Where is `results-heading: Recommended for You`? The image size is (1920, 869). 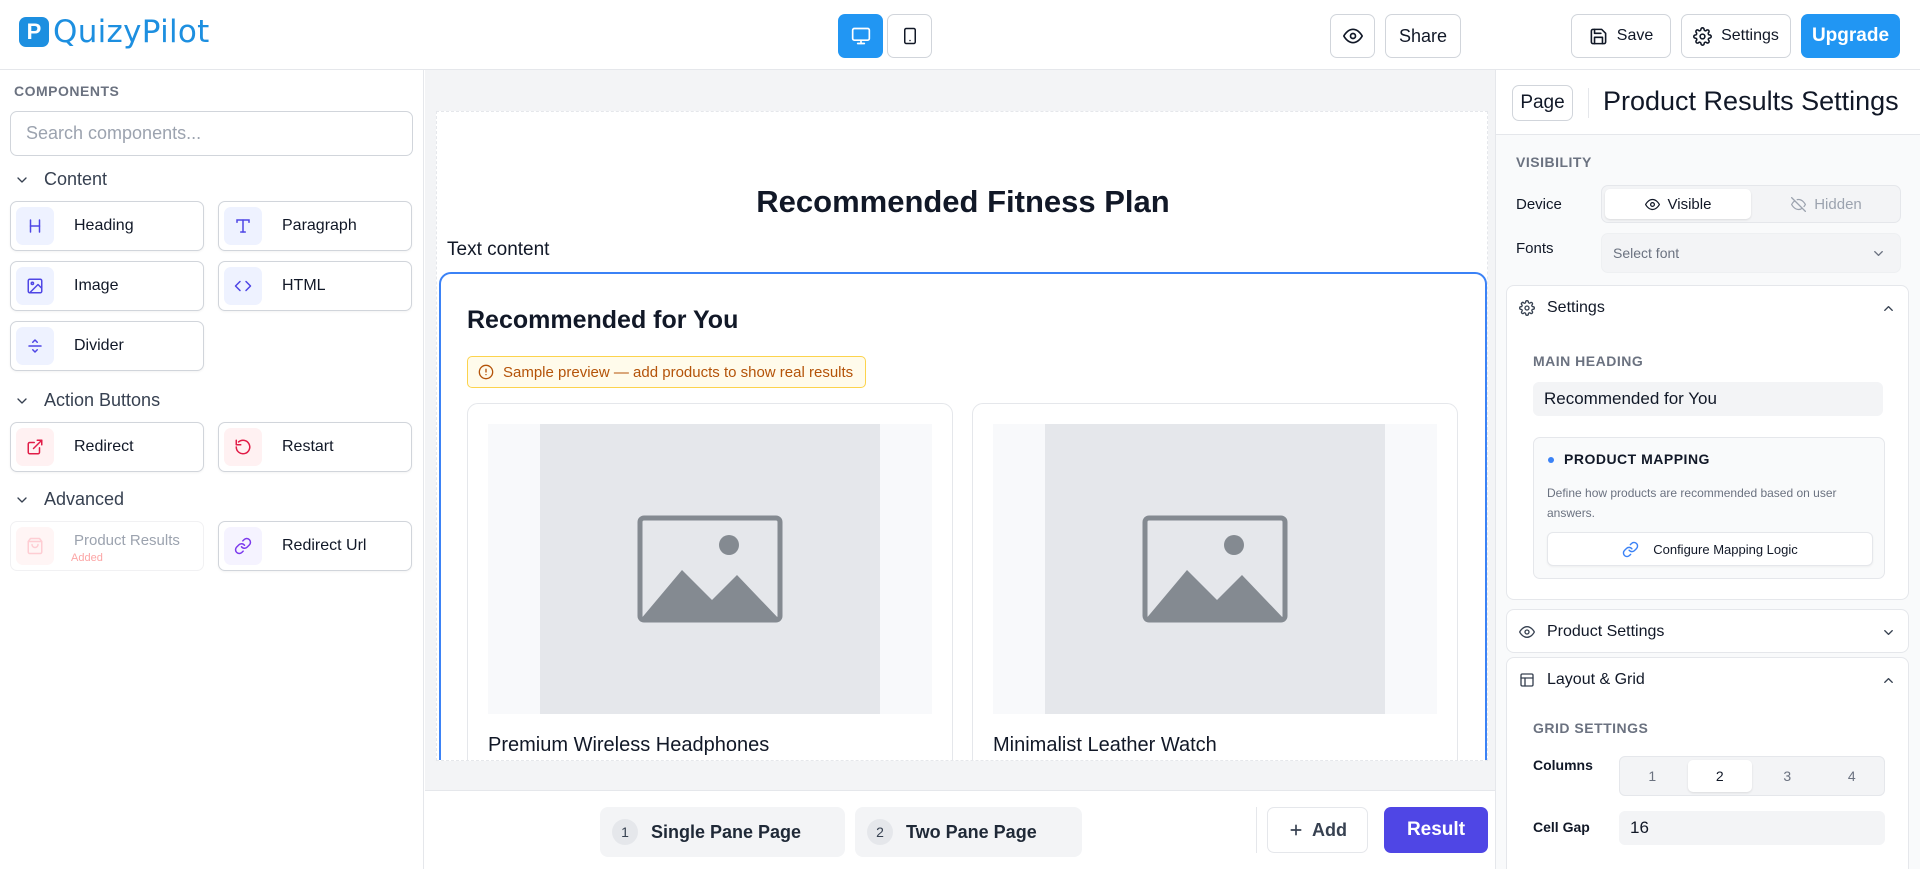 results-heading: Recommended for You is located at coordinates (603, 320).